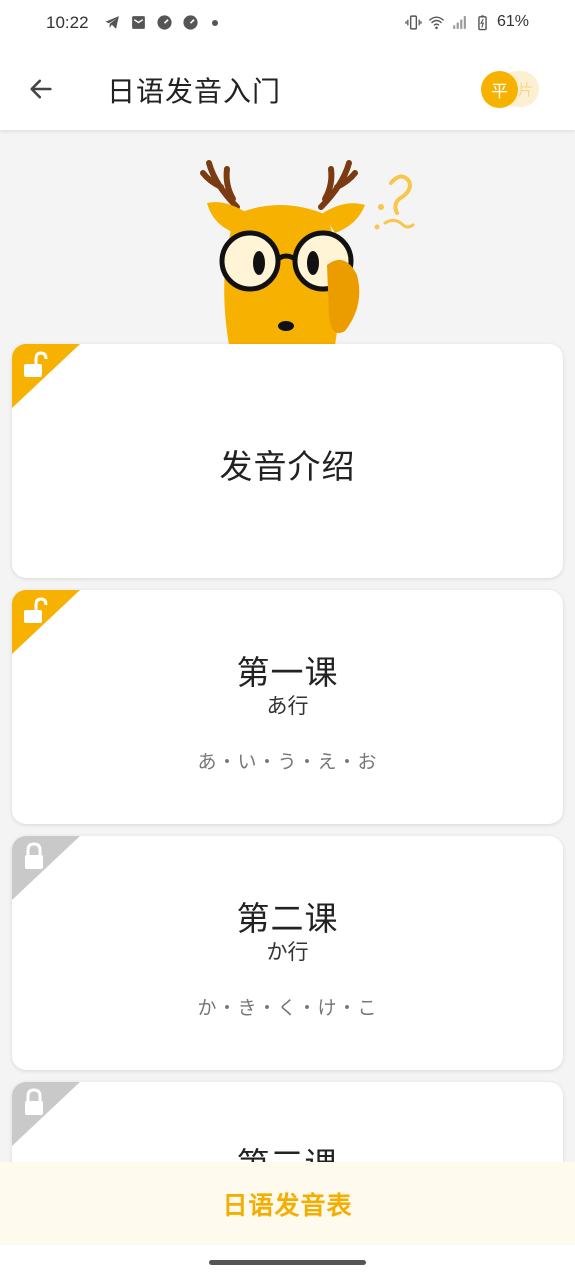 The width and height of the screenshot is (575, 1280). What do you see at coordinates (138, 22) in the screenshot?
I see `mail-icon` at bounding box center [138, 22].